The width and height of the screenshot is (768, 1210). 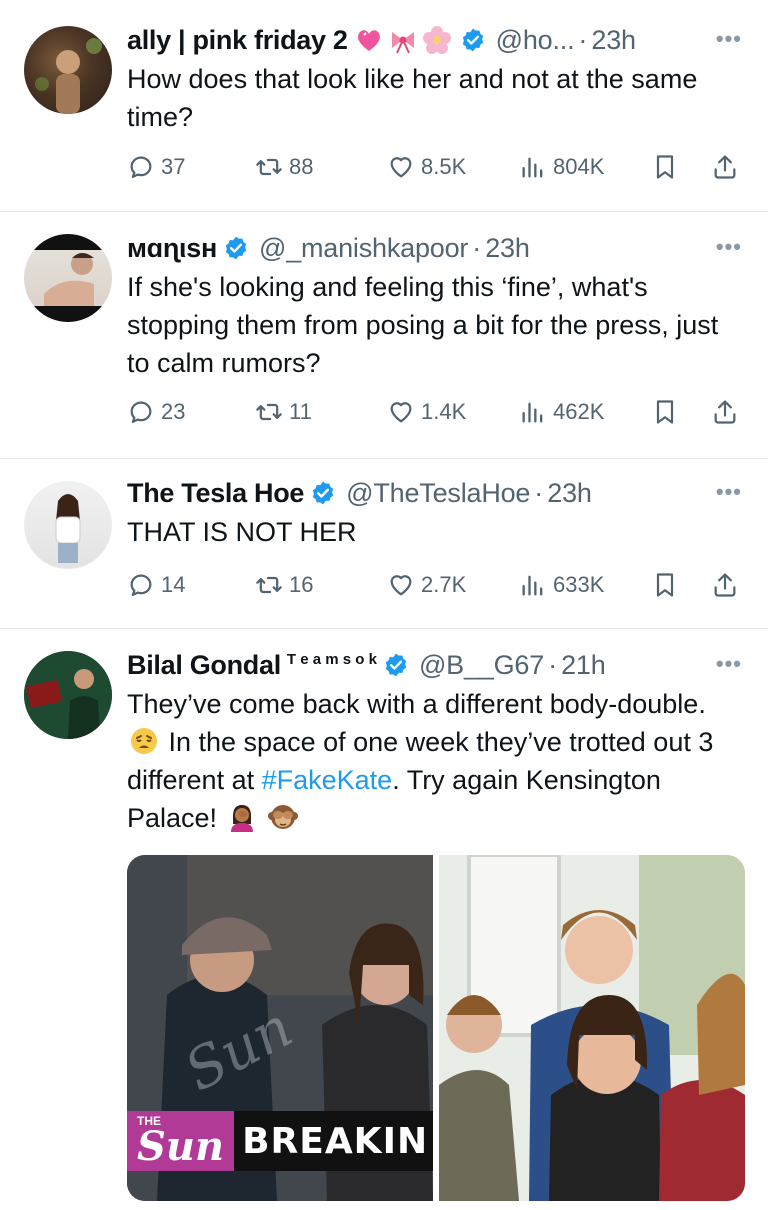 What do you see at coordinates (172, 248) in the screenshot?
I see `display-name: ᴍɑɳιsʜ` at bounding box center [172, 248].